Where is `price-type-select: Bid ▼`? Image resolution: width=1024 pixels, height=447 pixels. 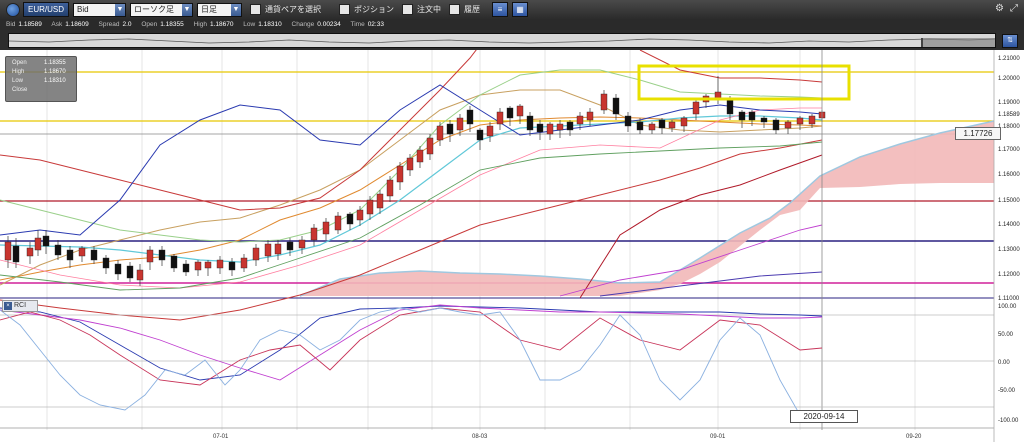 price-type-select: Bid ▼ is located at coordinates (100, 9).